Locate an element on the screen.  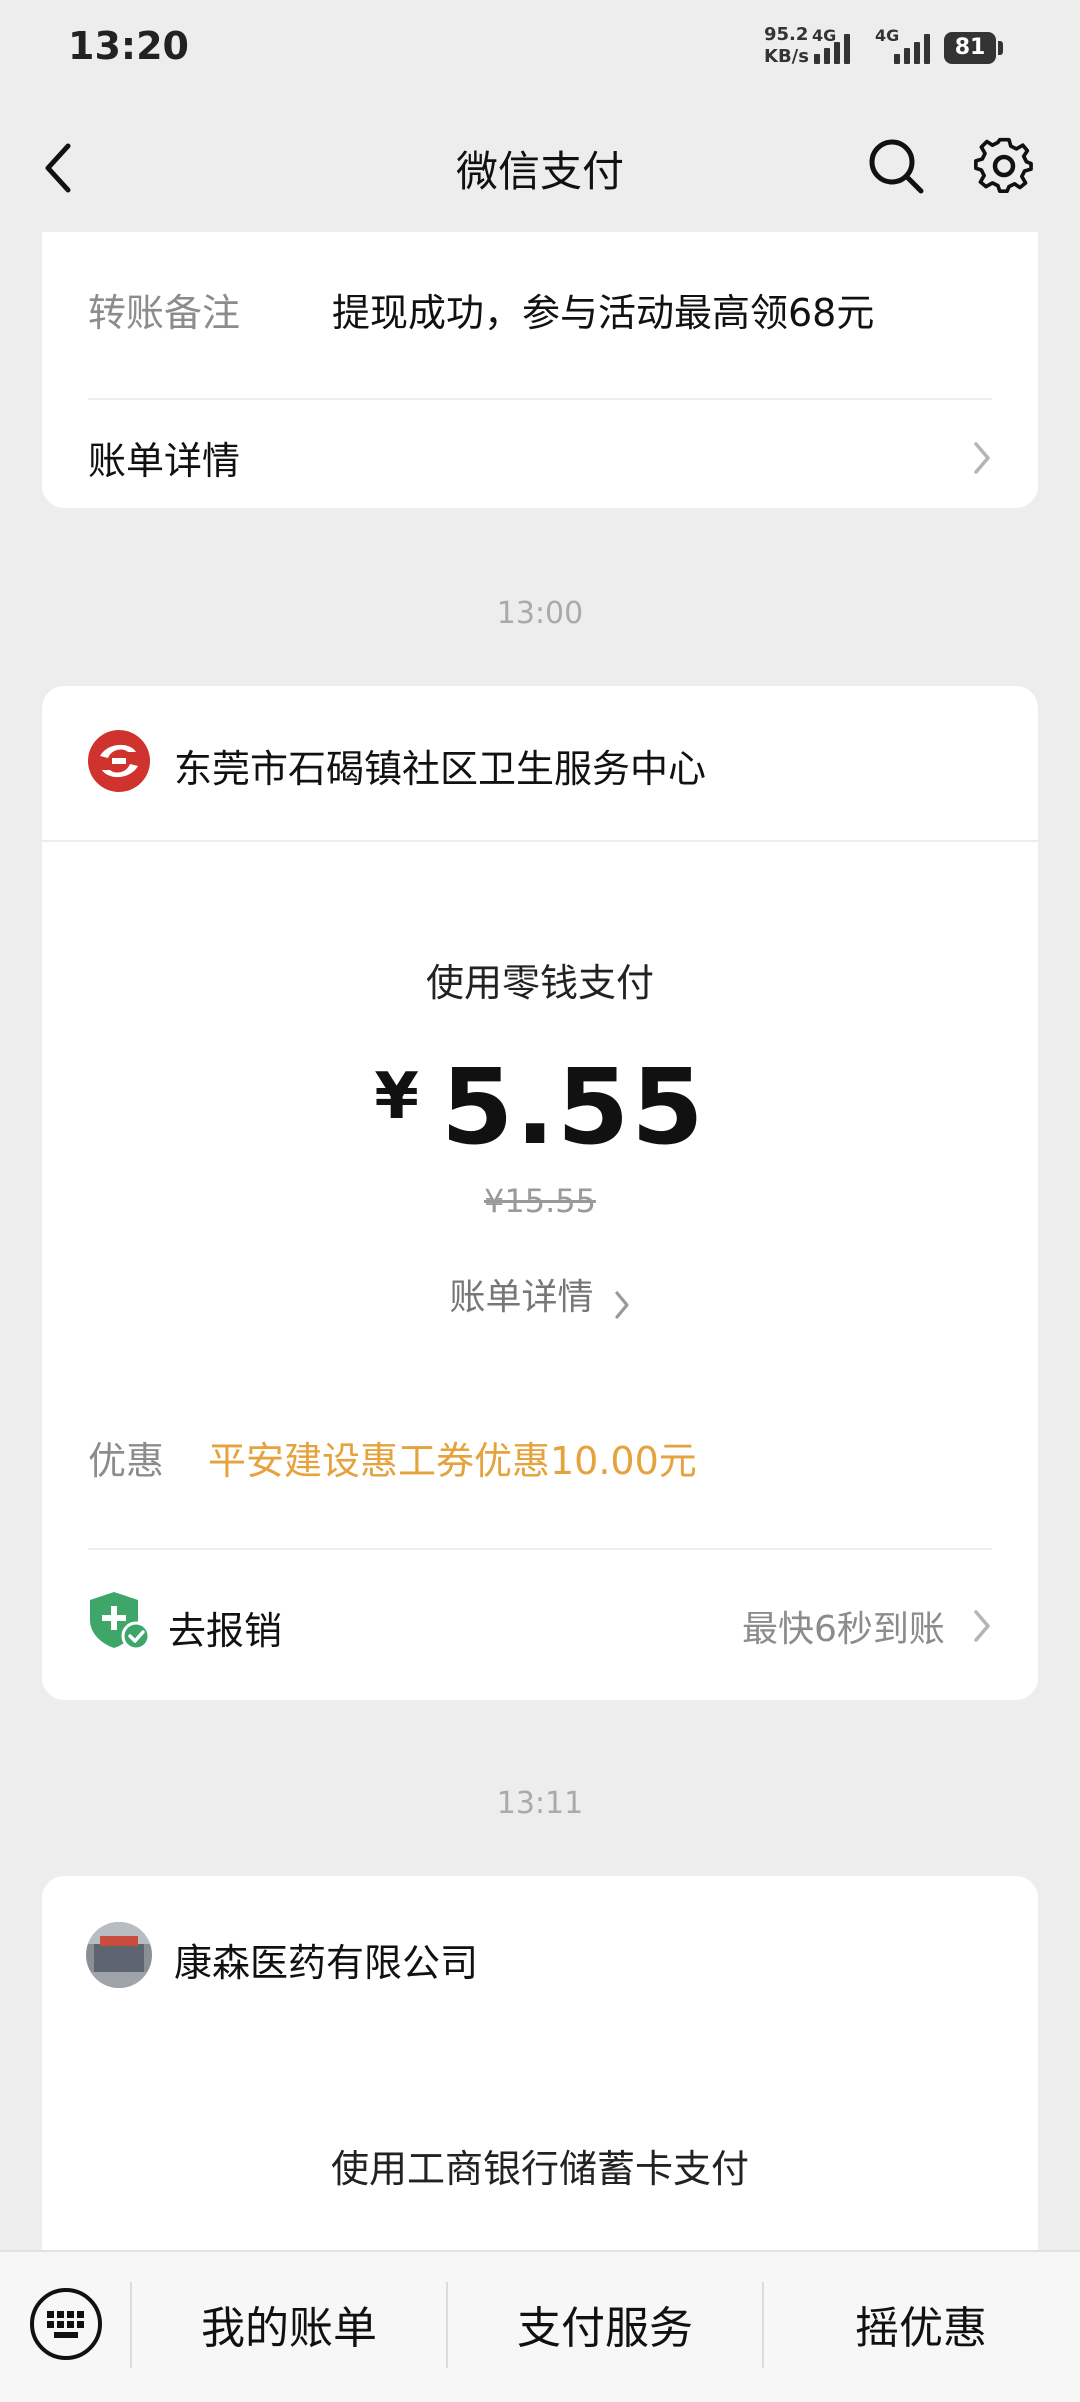
gear-icon is located at coordinates (1003, 165).